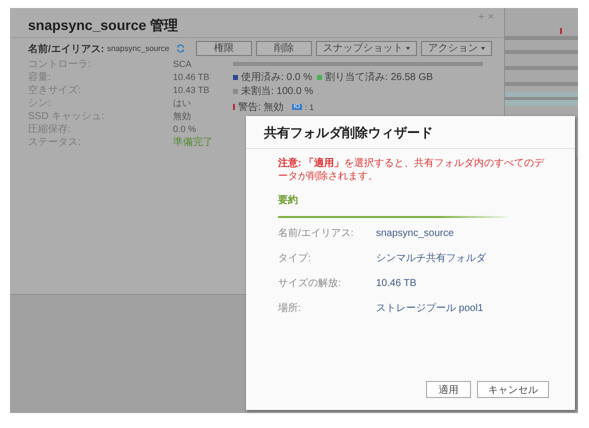 The image size is (589, 428). What do you see at coordinates (66, 49) in the screenshot?
I see `alias-label: 名前/エイリアス:` at bounding box center [66, 49].